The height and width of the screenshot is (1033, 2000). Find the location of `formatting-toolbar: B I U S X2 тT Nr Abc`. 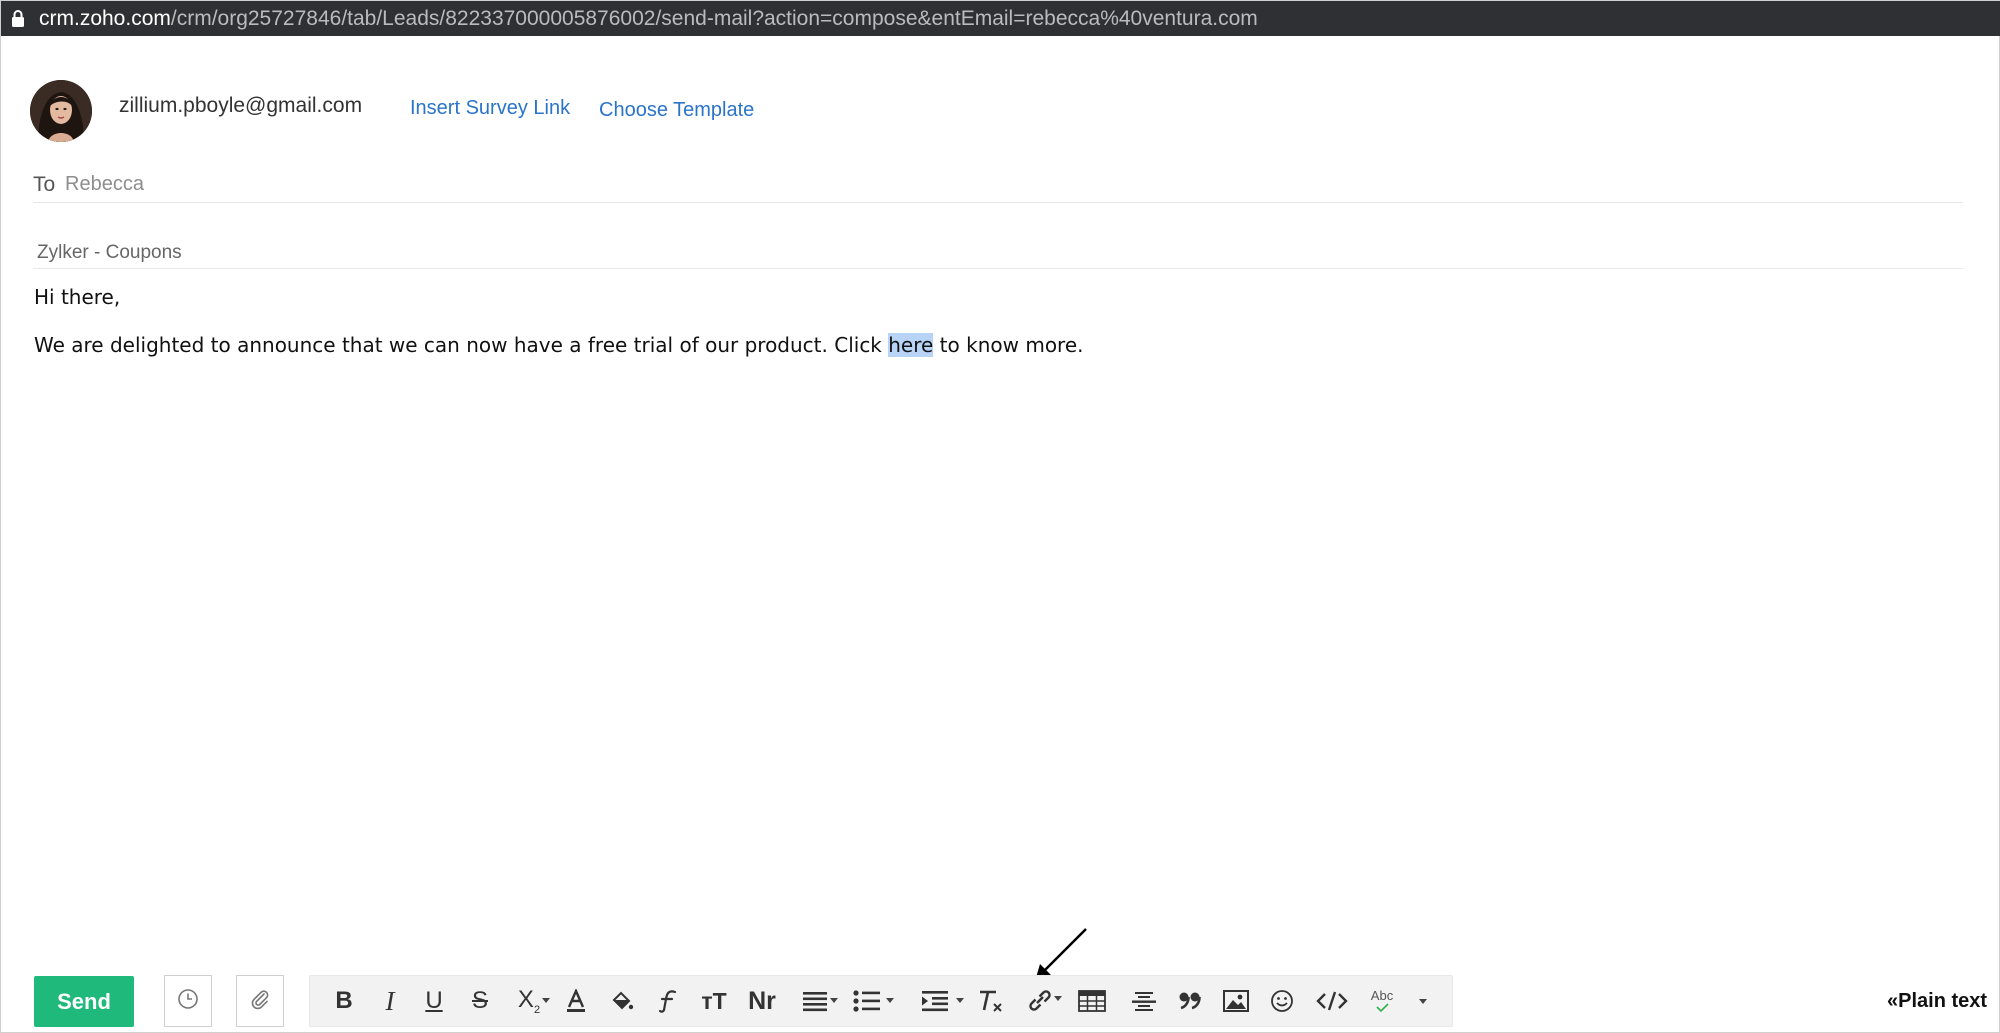

formatting-toolbar: B I U S X2 тT Nr Abc is located at coordinates (881, 1001).